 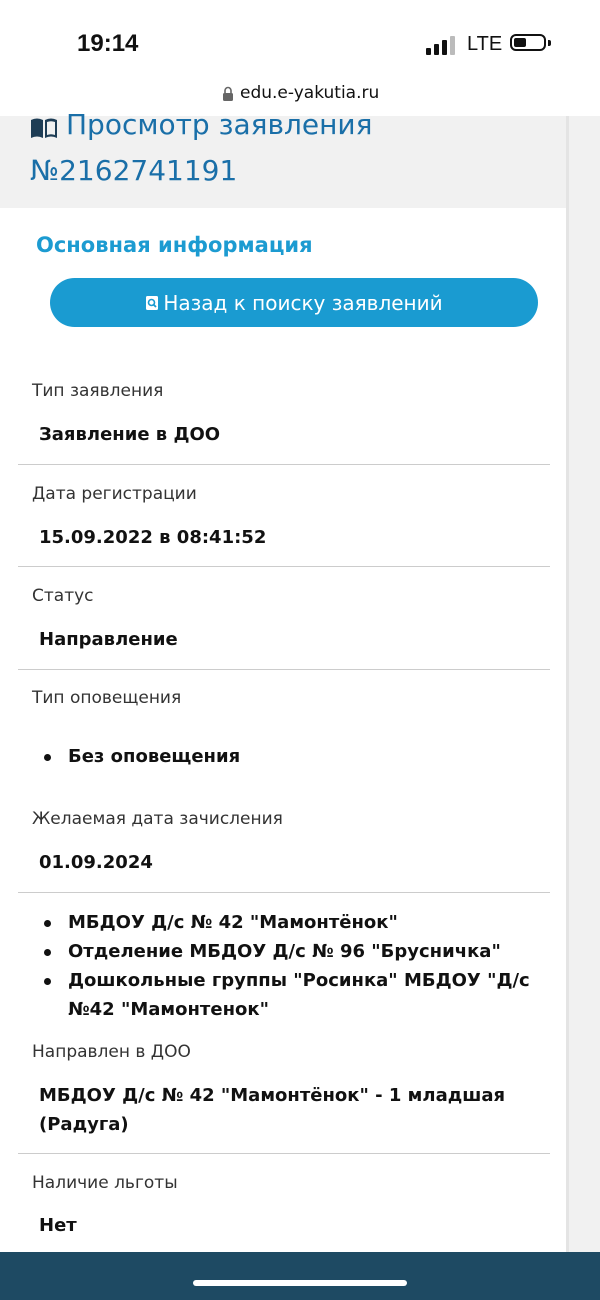 What do you see at coordinates (108, 639) in the screenshot?
I see `status-value: Направление` at bounding box center [108, 639].